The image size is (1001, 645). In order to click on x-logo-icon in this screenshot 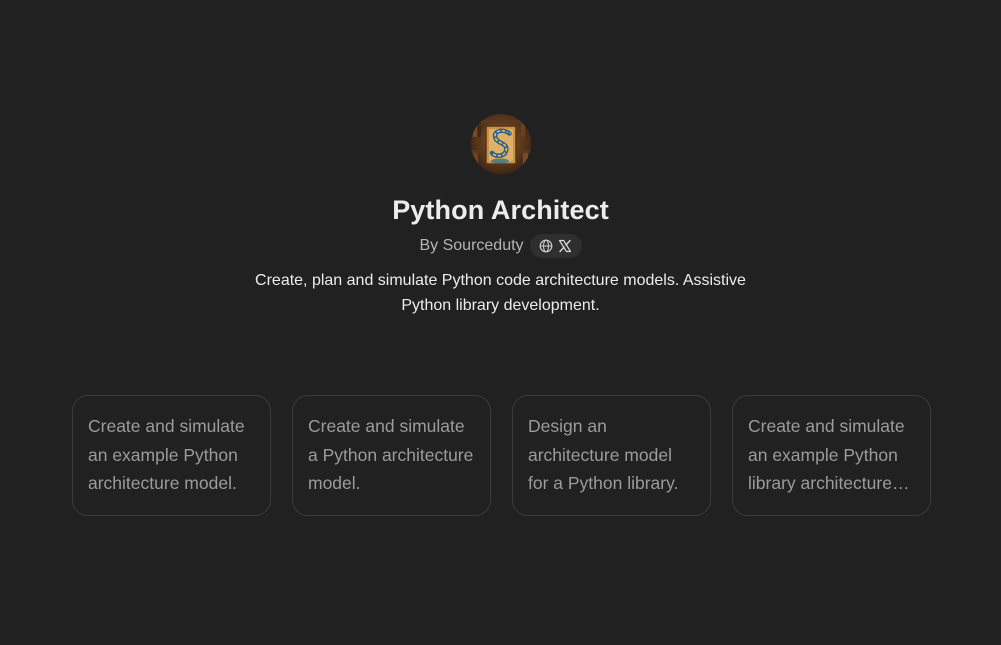, I will do `click(565, 246)`.